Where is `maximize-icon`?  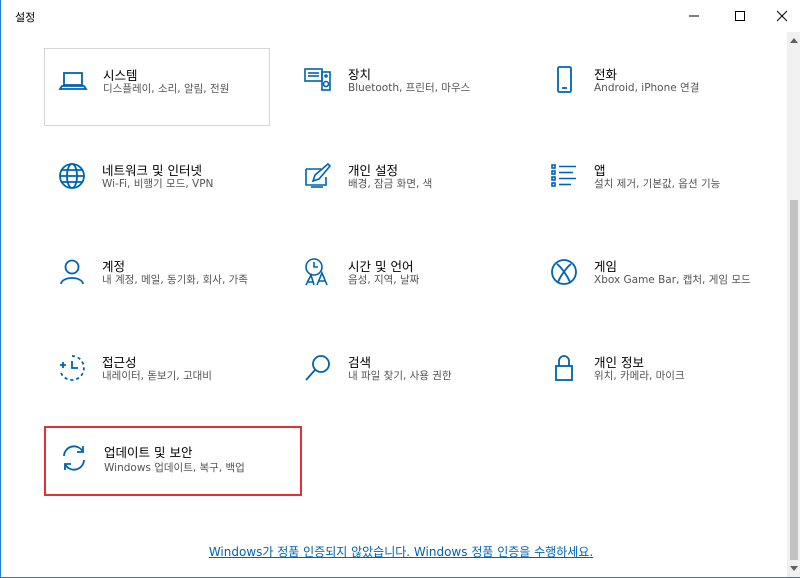
maximize-icon is located at coordinates (740, 16).